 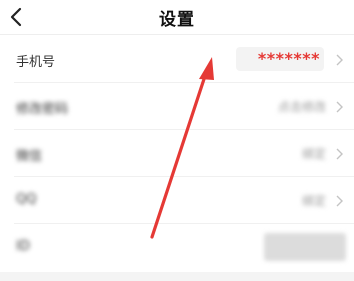 I want to click on row-value-wechat: 绑定, so click(x=313, y=154).